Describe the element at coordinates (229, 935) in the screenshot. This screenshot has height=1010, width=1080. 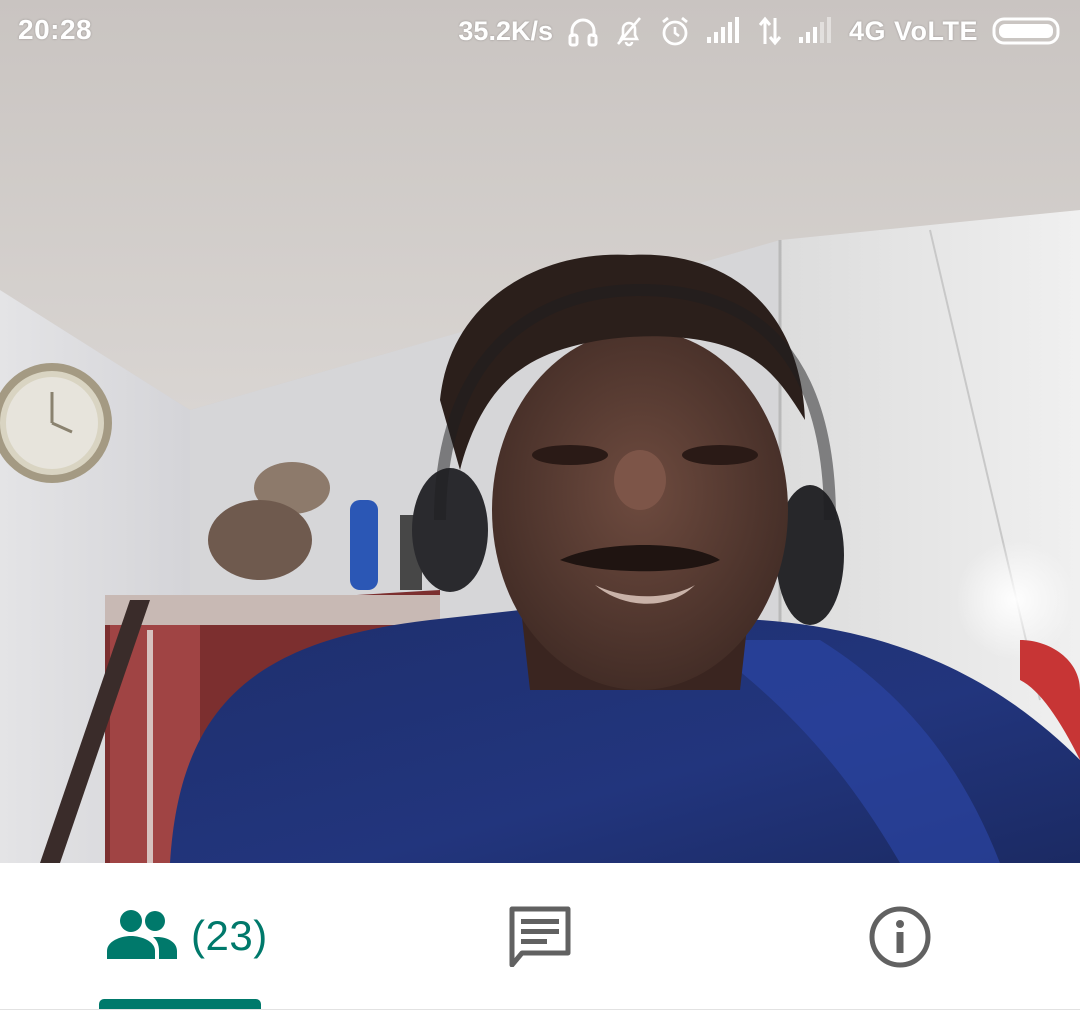
I see `participants-count: (23)` at that location.